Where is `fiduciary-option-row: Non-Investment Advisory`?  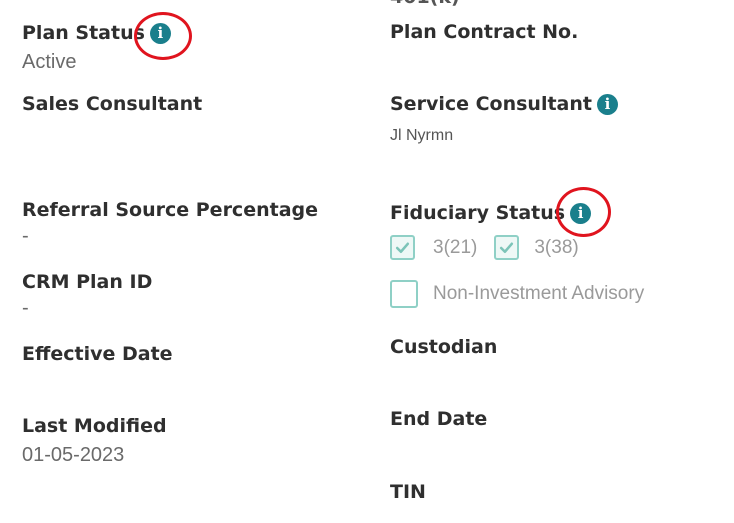
fiduciary-option-row: Non-Investment Advisory is located at coordinates (517, 294).